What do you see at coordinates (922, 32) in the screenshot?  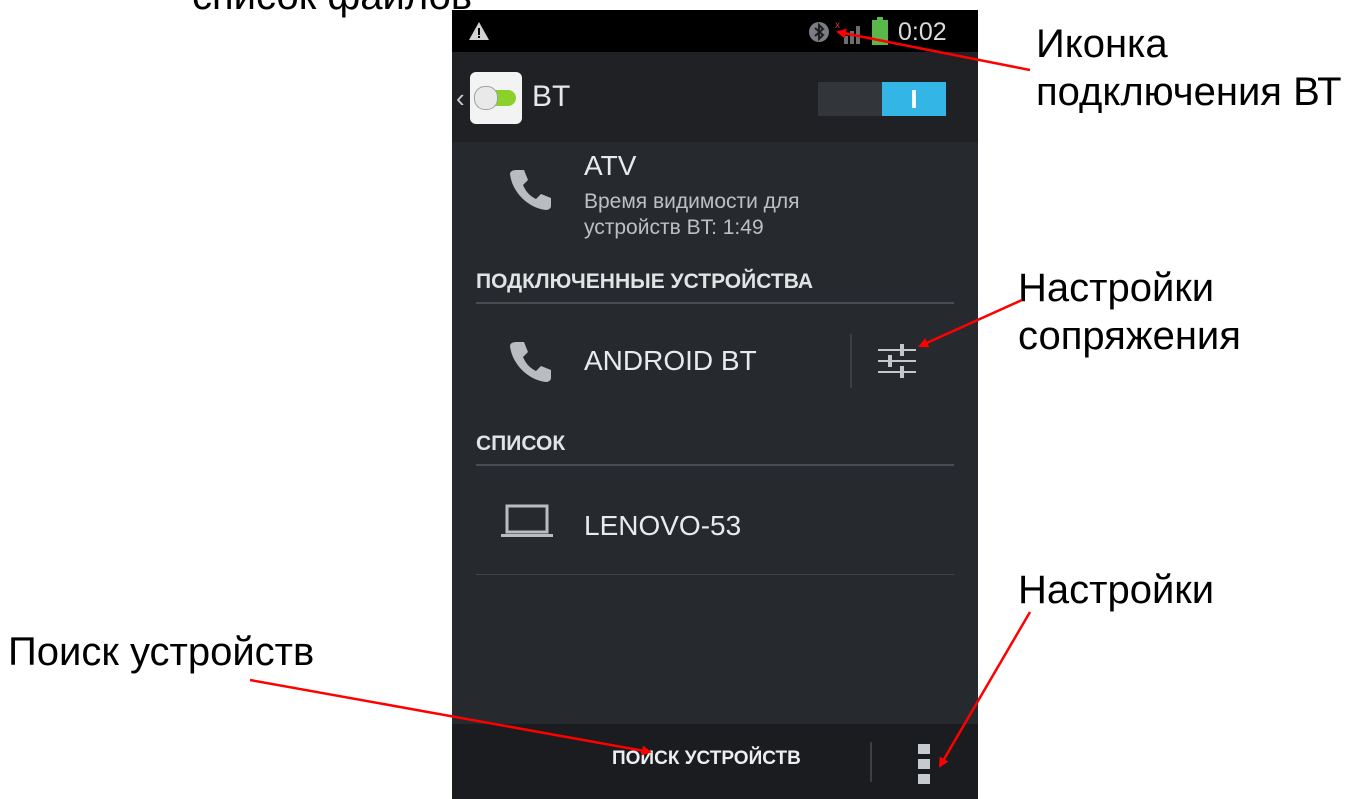 I see `status-time: 0:02` at bounding box center [922, 32].